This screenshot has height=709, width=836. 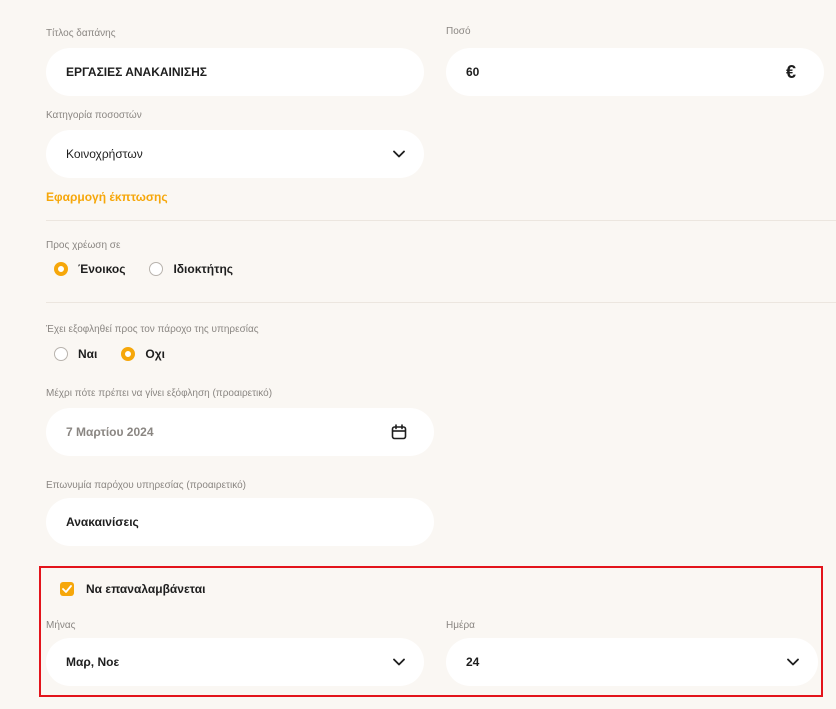 I want to click on month-select: Μαρ, Νοε, so click(x=235, y=662).